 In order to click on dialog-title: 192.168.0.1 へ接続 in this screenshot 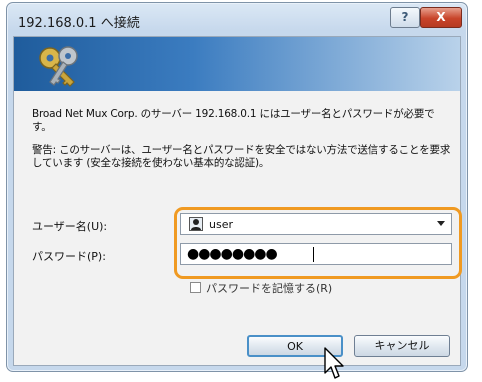, I will do `click(79, 23)`.